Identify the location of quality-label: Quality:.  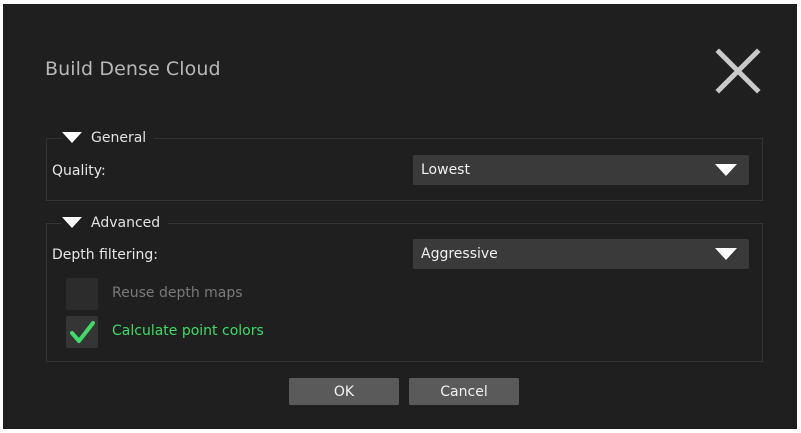
(79, 171).